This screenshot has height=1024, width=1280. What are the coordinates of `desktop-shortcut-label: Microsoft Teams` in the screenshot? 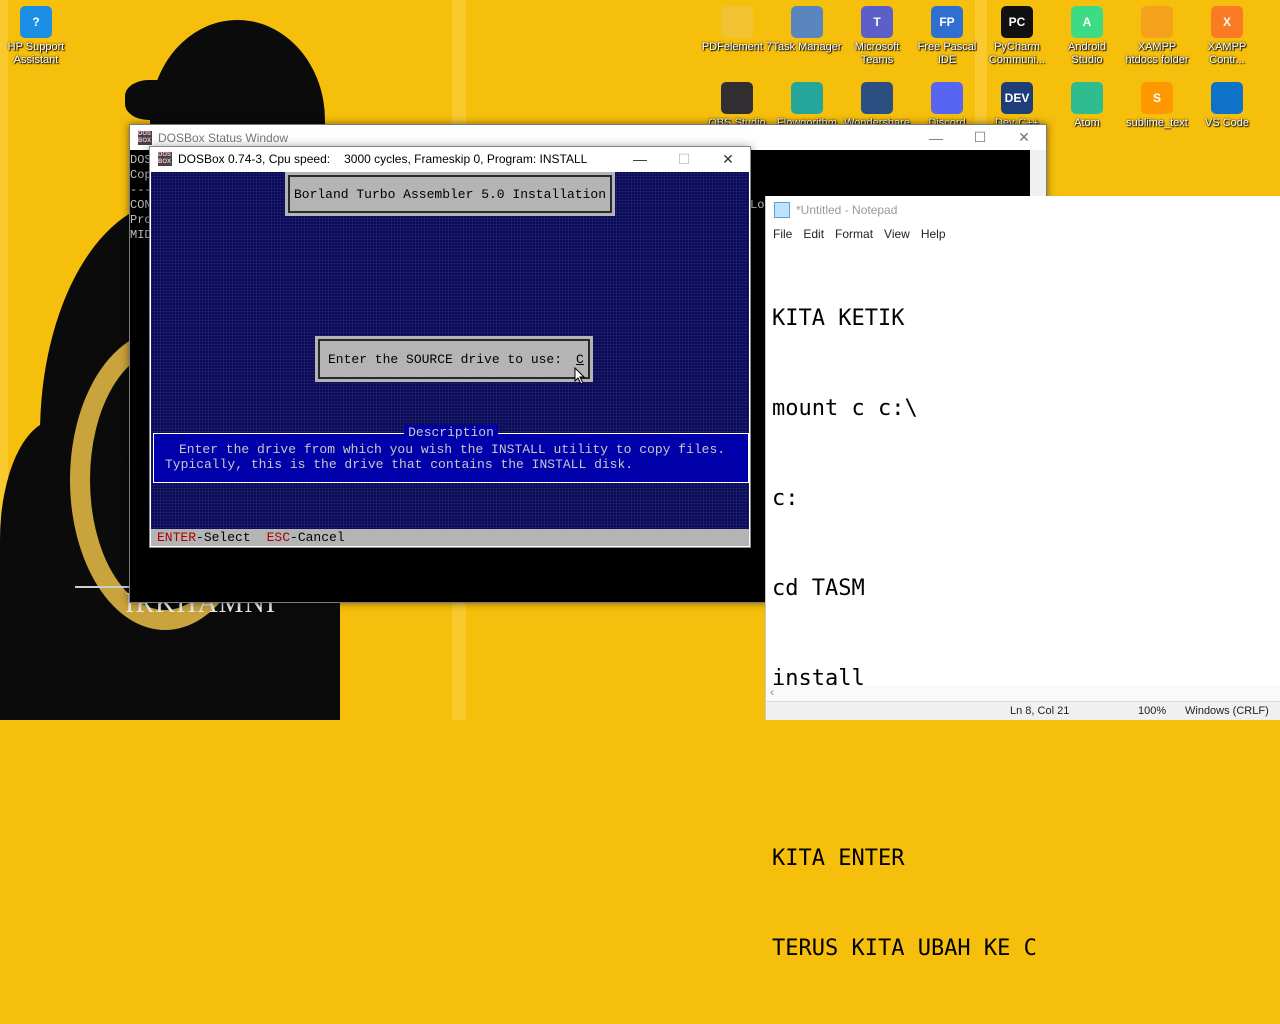 It's located at (877, 53).